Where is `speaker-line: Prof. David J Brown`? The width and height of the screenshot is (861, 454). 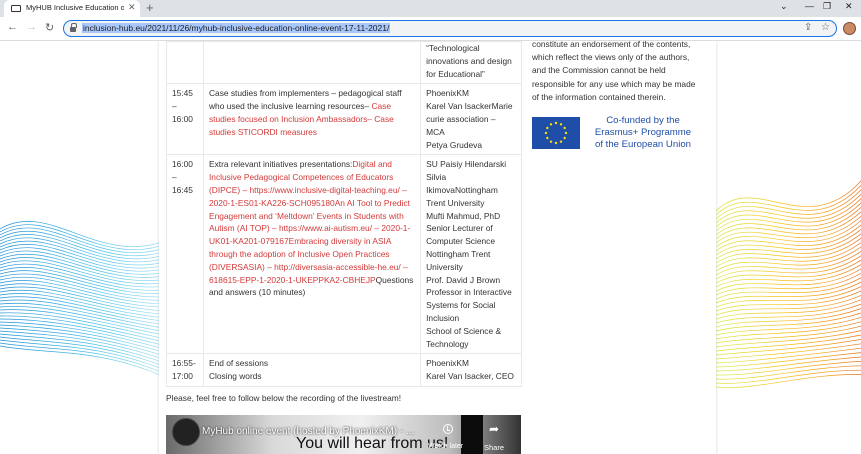 speaker-line: Prof. David J Brown is located at coordinates (463, 279).